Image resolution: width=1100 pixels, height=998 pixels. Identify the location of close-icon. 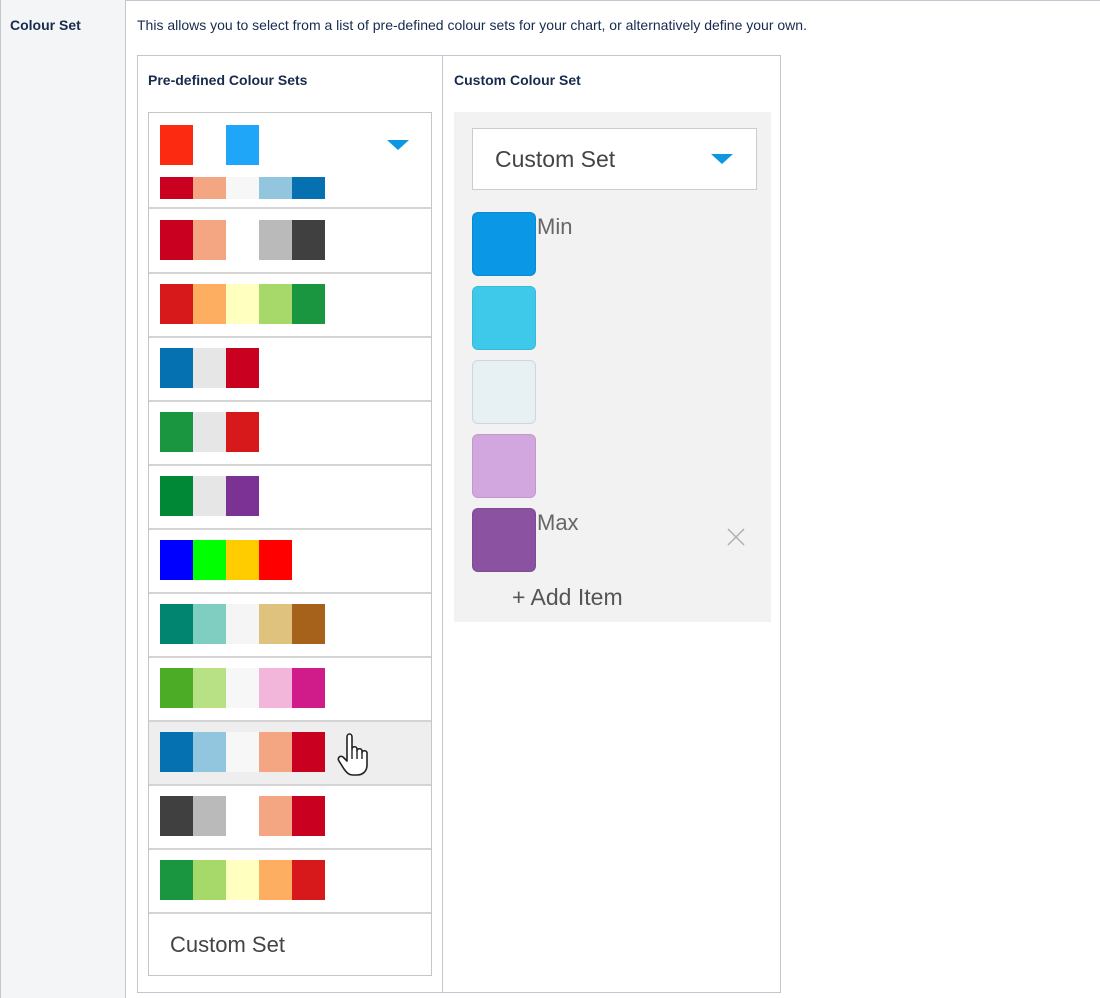
(736, 537).